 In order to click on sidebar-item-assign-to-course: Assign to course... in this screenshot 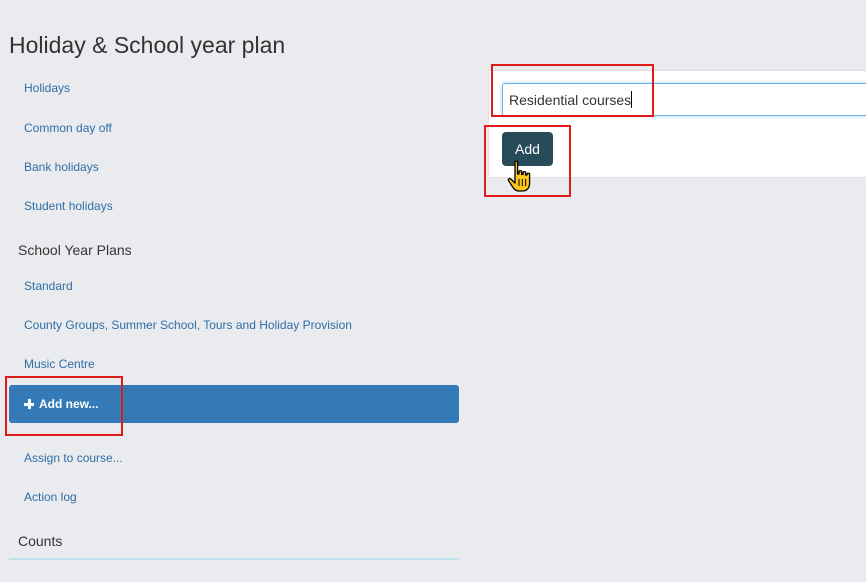, I will do `click(73, 458)`.